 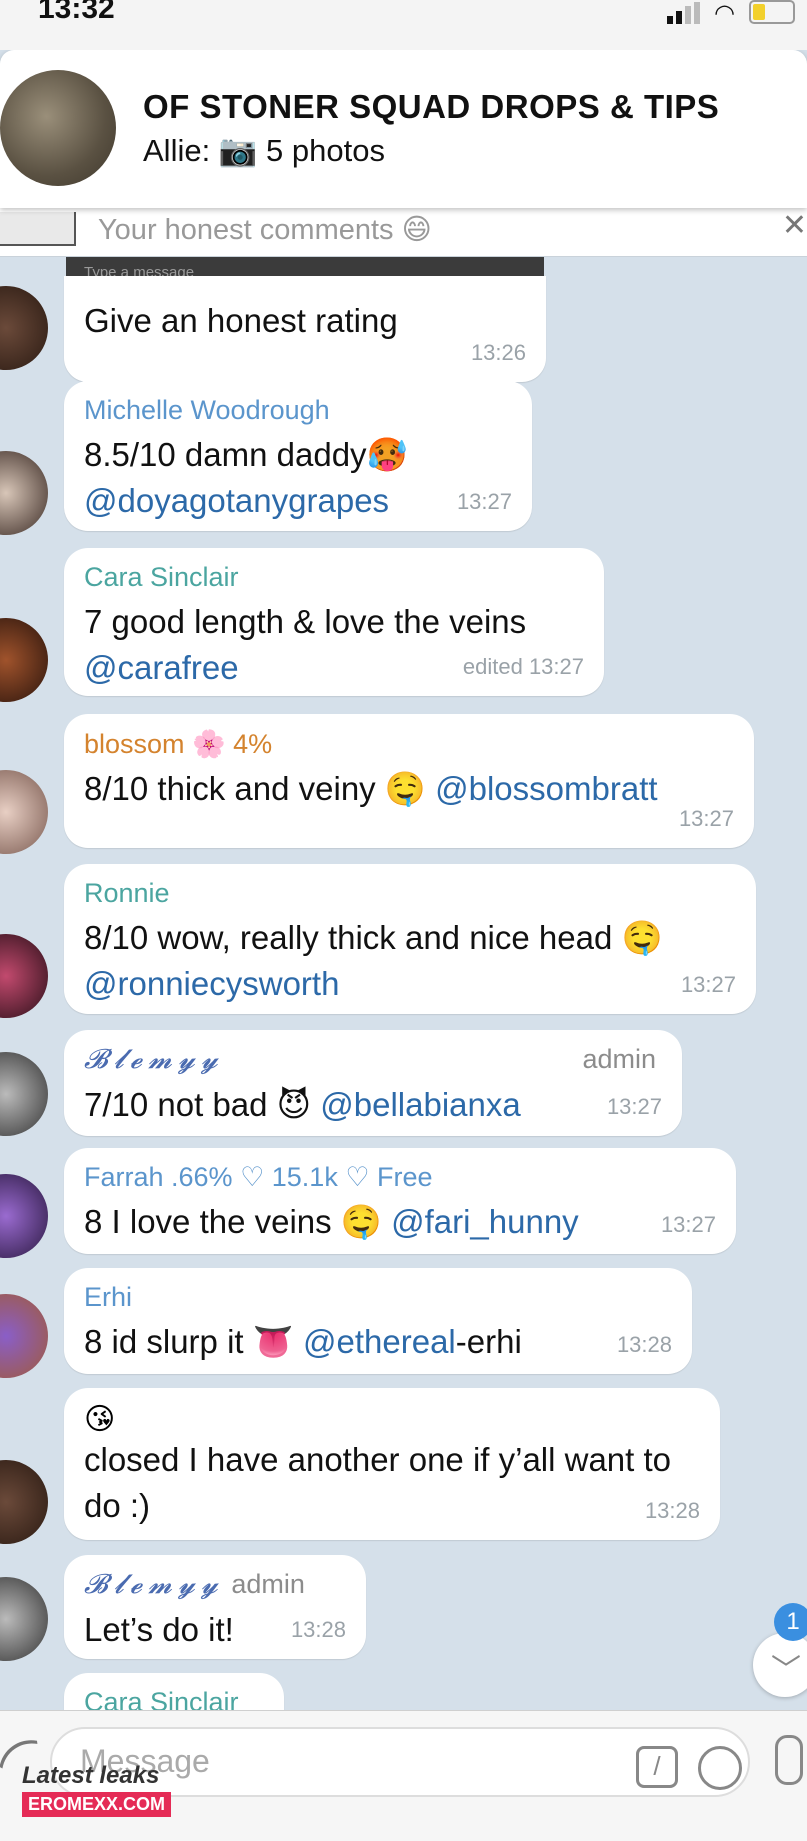 I want to click on pinned-text: Your honest comments 😄, so click(x=265, y=230).